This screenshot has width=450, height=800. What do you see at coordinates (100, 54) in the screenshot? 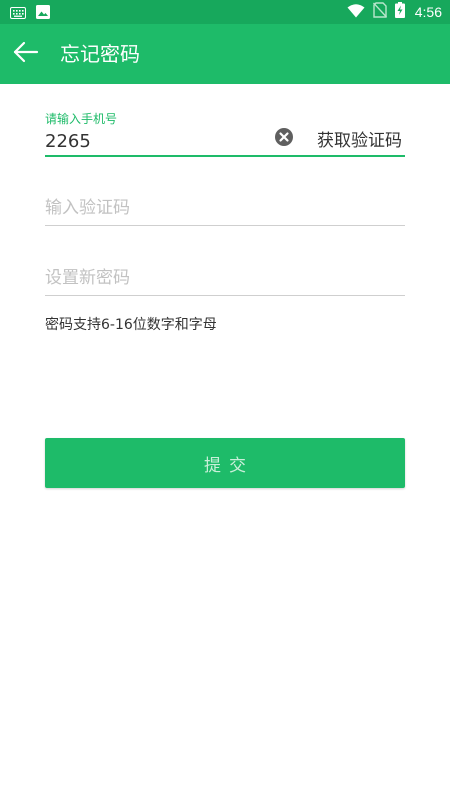
I see `page-title: 忘记密码` at bounding box center [100, 54].